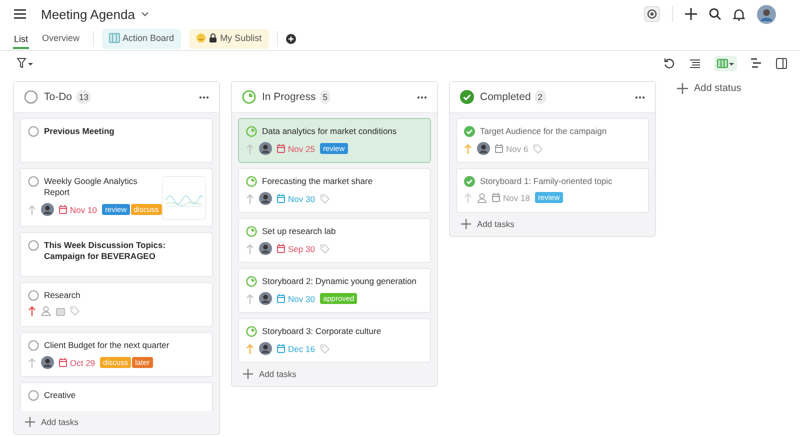  Describe the element at coordinates (142, 39) in the screenshot. I see `view-tab: Action Board` at that location.